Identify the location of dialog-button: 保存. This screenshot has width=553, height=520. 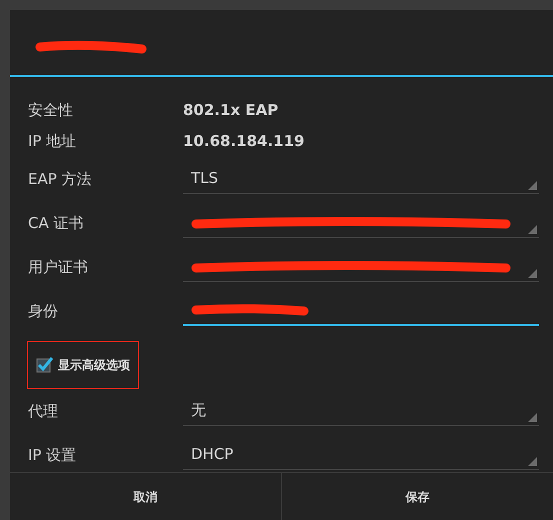
(417, 496).